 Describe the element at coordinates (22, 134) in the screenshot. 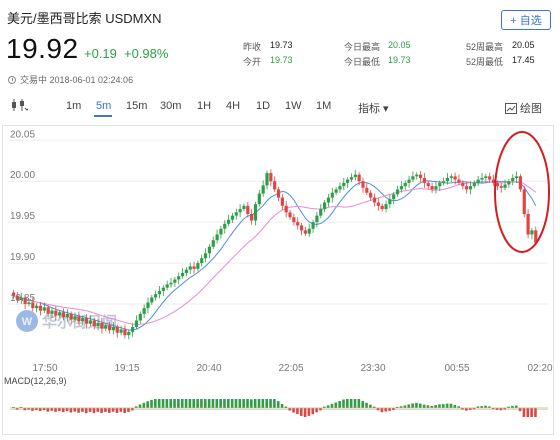

I see `y-tick-label: 20.05` at that location.